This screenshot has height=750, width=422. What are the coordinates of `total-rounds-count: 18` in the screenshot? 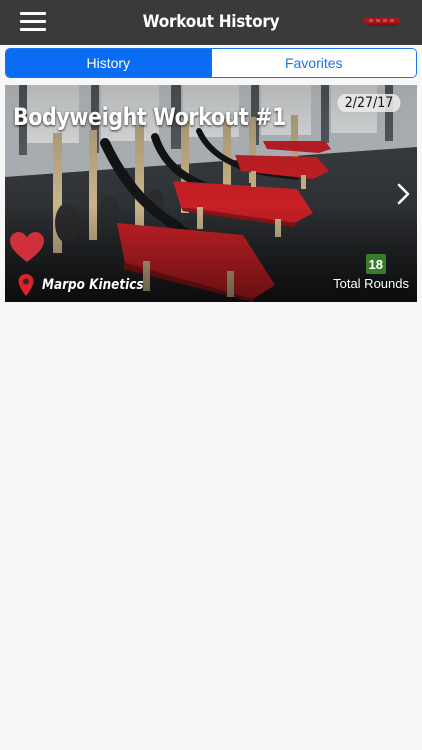 It's located at (375, 264).